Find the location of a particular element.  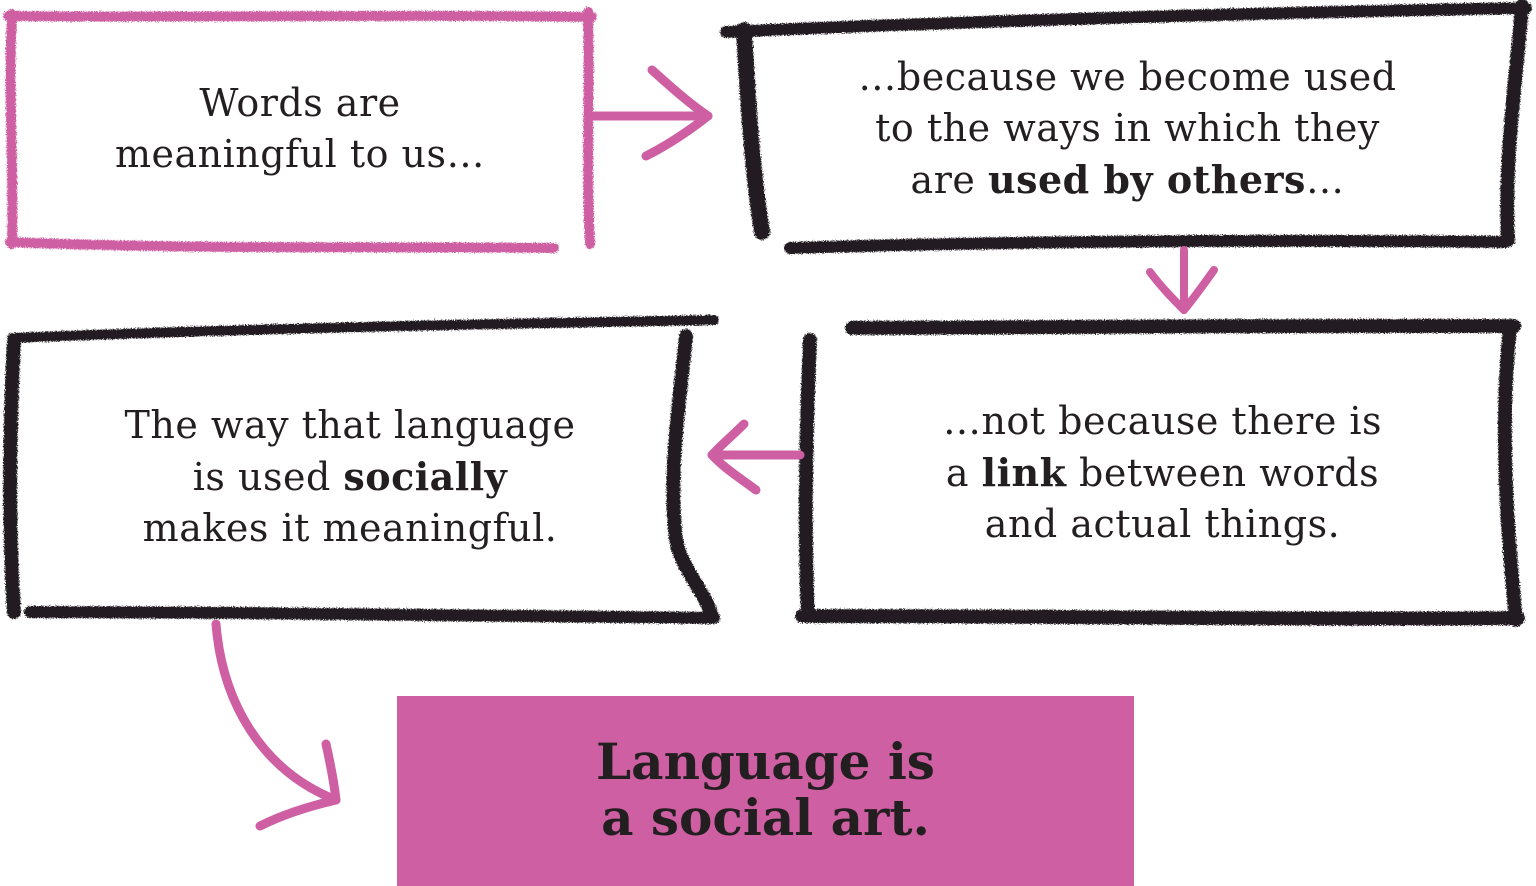

text-run: to the ways in which they is located at coordinates (1127, 128).